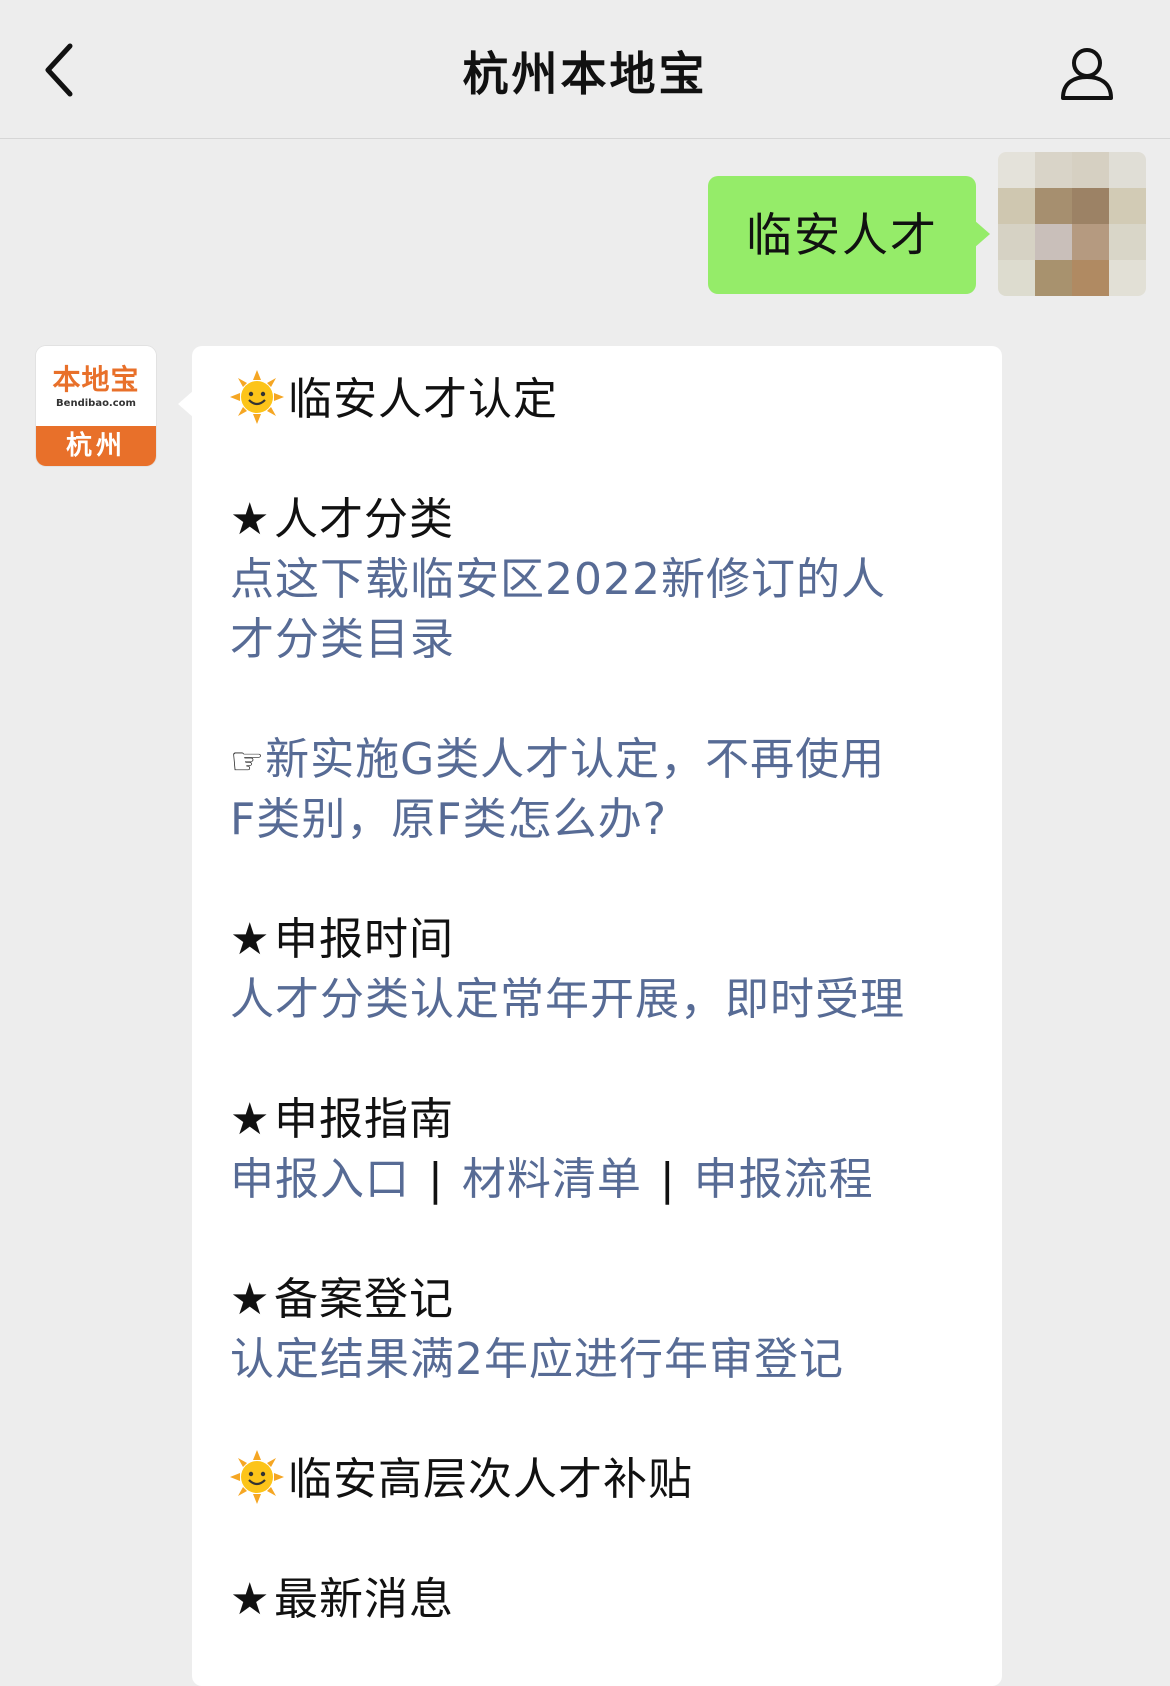 The height and width of the screenshot is (1686, 1170). Describe the element at coordinates (364, 939) in the screenshot. I see `heading-text: 申报时间` at that location.